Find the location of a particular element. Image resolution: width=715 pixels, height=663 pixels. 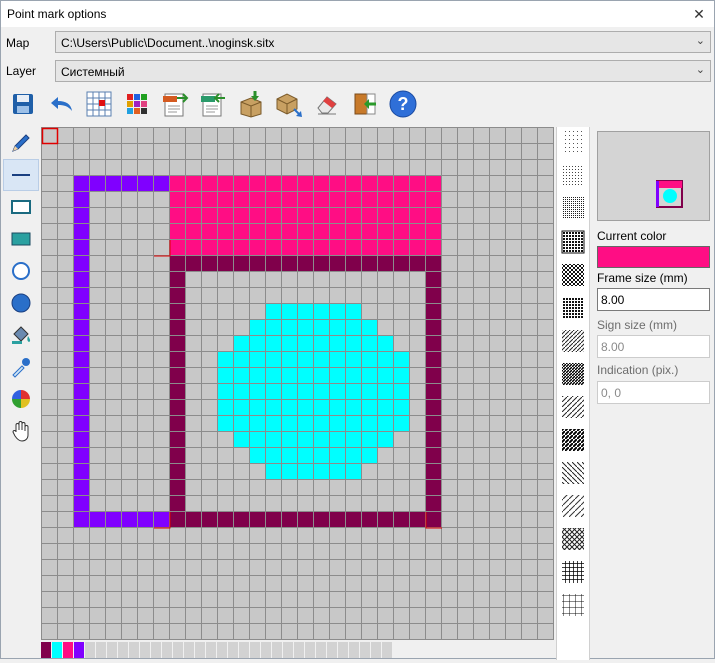

save-button is located at coordinates (23, 104).